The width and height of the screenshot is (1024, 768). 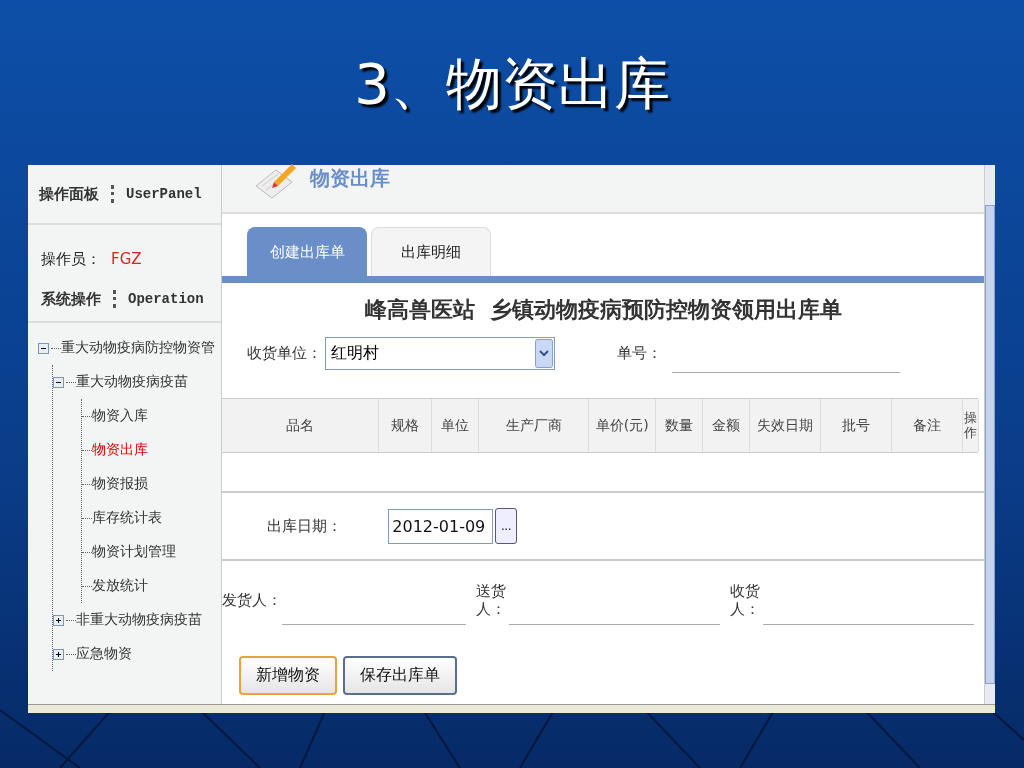 I want to click on operation-title-en: Operation, so click(x=166, y=299).